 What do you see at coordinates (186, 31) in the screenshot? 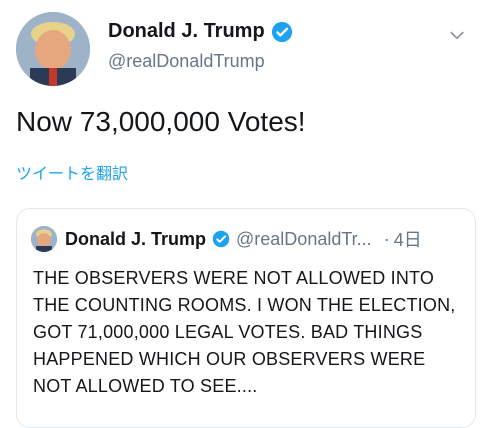
I see `author-name: Donald J. Trump` at bounding box center [186, 31].